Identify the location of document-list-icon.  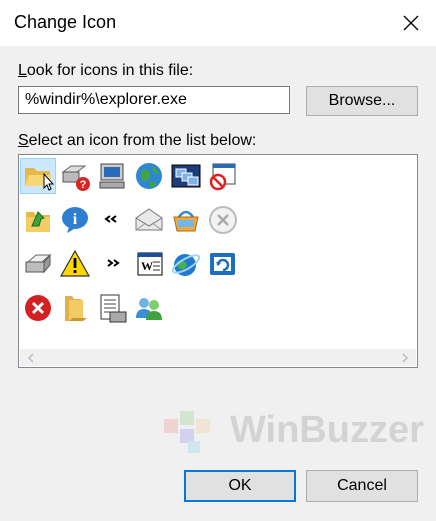
(113, 308).